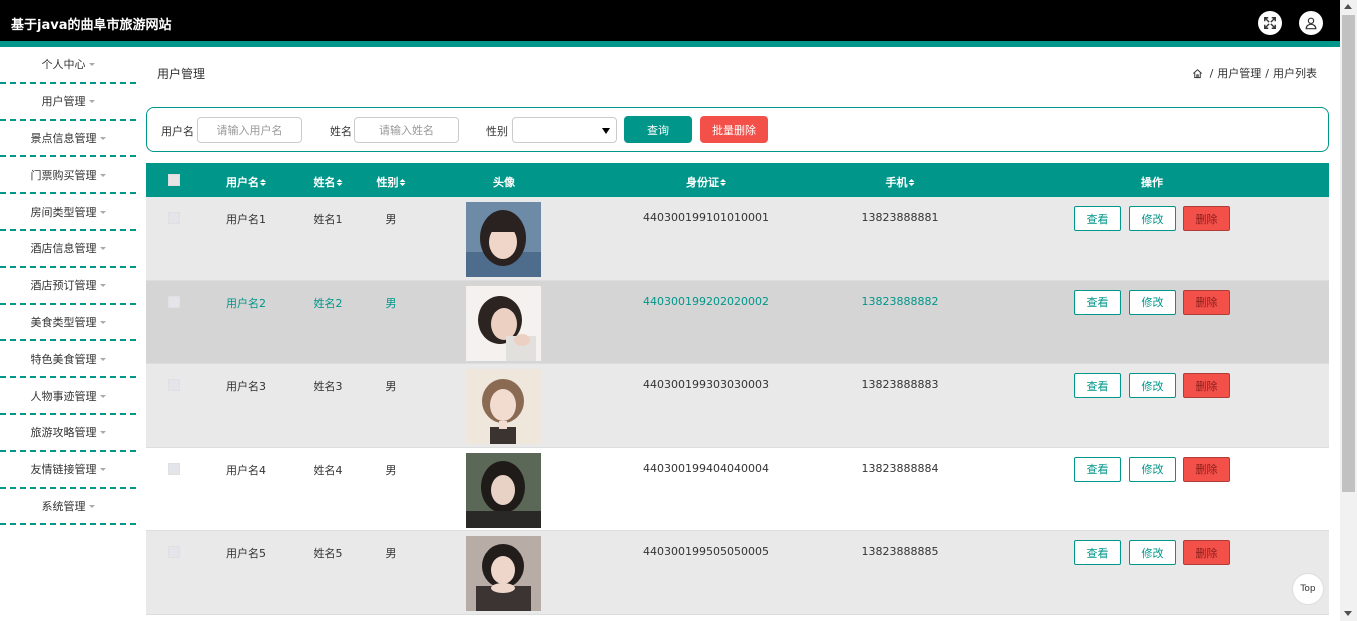 This screenshot has height=621, width=1357. What do you see at coordinates (1197, 73) in the screenshot?
I see `home-icon` at bounding box center [1197, 73].